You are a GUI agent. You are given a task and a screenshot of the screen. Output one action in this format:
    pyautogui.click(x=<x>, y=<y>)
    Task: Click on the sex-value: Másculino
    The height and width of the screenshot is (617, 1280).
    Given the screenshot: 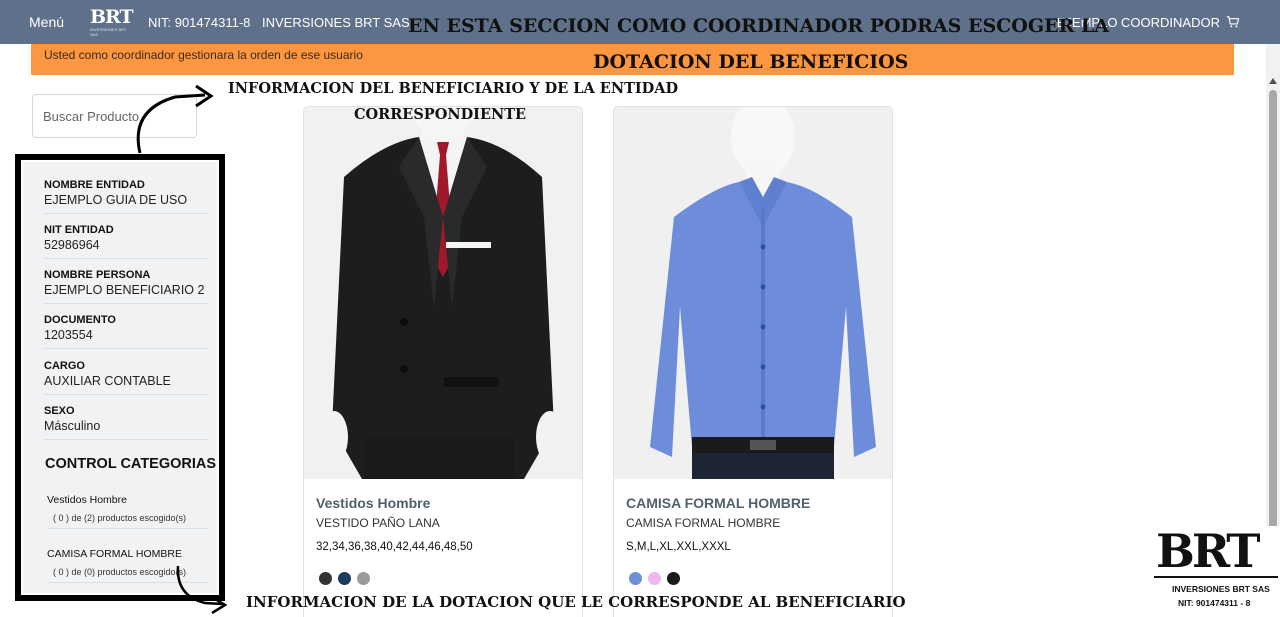 What is the action you would take?
    pyautogui.click(x=72, y=426)
    